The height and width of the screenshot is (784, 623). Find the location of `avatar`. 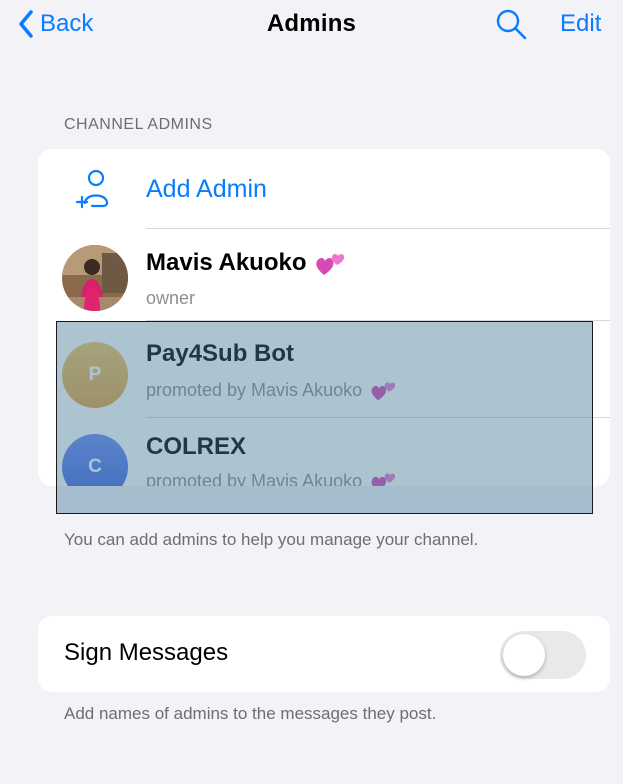

avatar is located at coordinates (95, 278).